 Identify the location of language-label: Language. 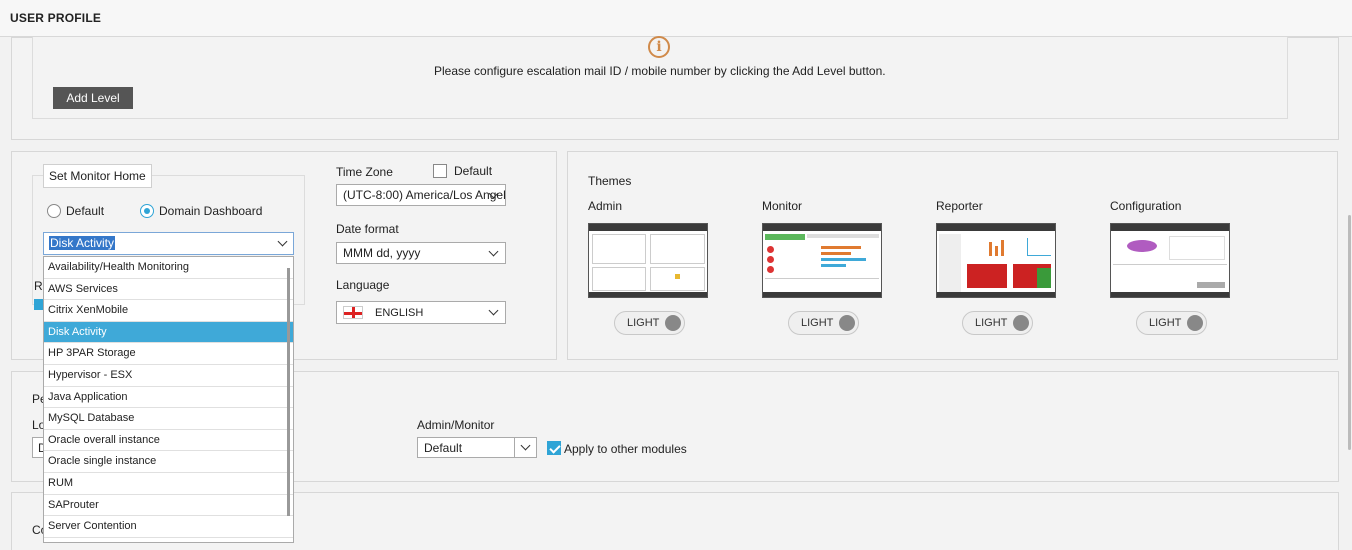
(363, 285).